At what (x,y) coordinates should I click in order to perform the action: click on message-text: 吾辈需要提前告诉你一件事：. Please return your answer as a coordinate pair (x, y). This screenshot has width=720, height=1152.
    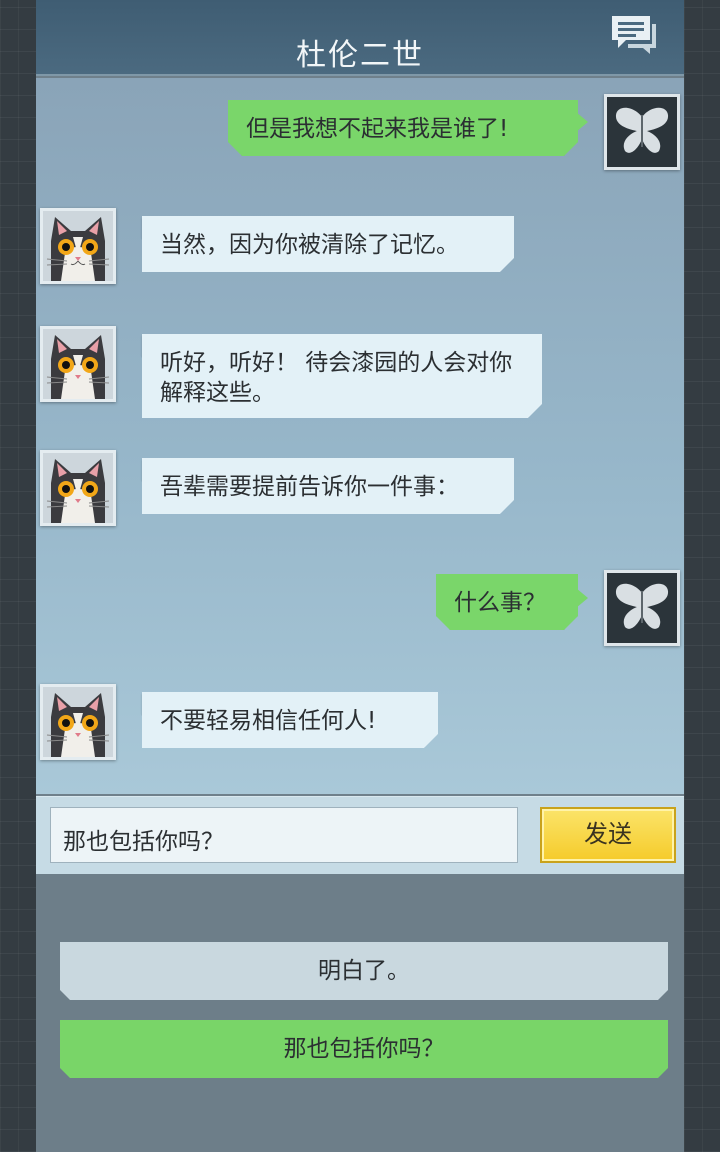
    Looking at the image, I should click on (309, 487).